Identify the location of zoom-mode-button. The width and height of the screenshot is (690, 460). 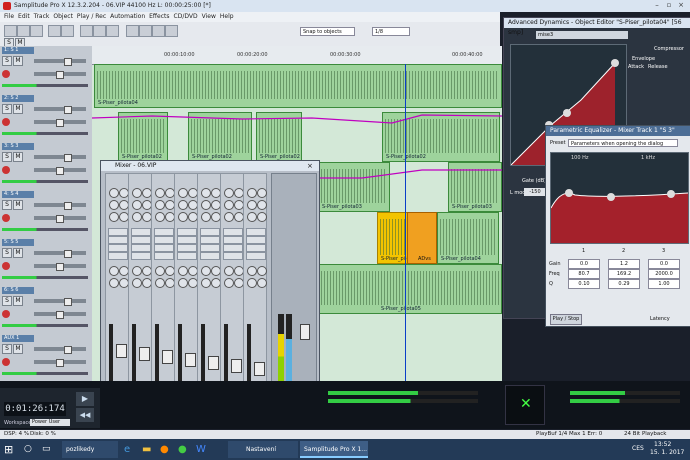
(171, 31).